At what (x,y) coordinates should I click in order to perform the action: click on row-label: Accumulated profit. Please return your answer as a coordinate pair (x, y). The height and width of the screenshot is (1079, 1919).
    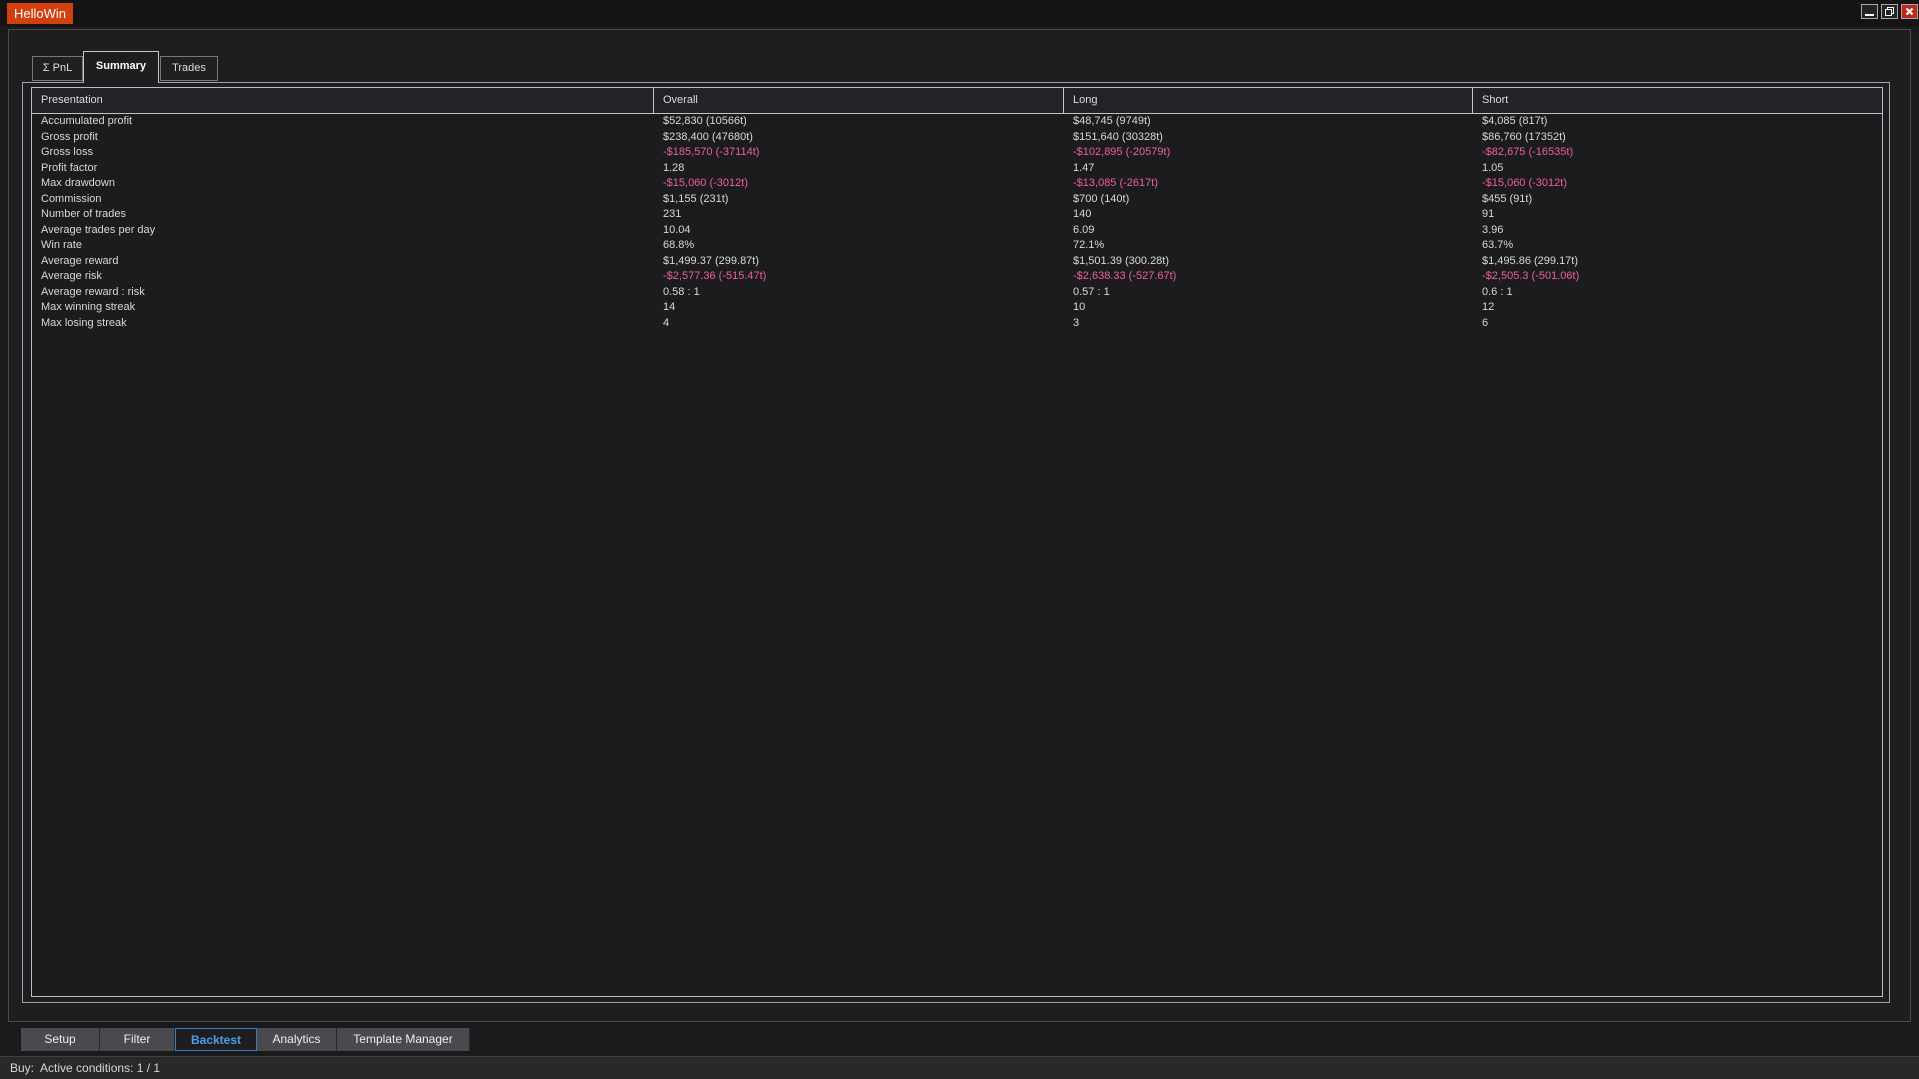
    Looking at the image, I should click on (343, 122).